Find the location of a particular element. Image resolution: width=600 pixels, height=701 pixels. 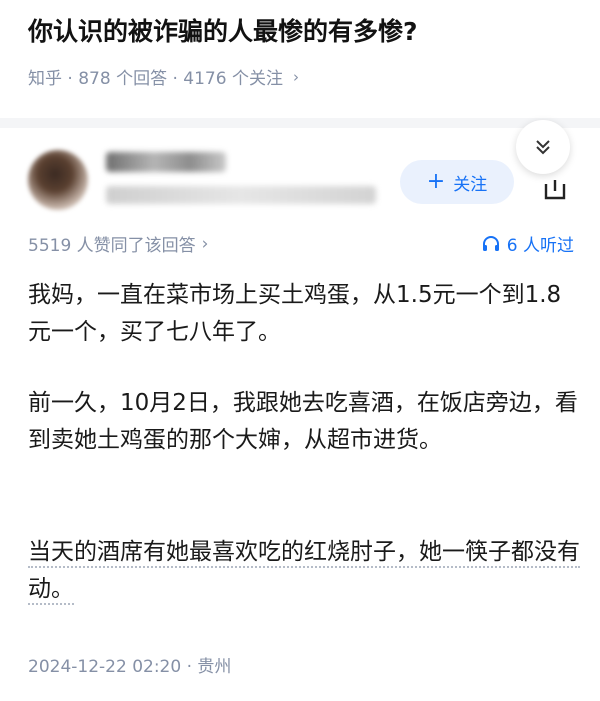

question-meta: 知乎 · 878 个回答 · 4176 个关注 › is located at coordinates (163, 77).